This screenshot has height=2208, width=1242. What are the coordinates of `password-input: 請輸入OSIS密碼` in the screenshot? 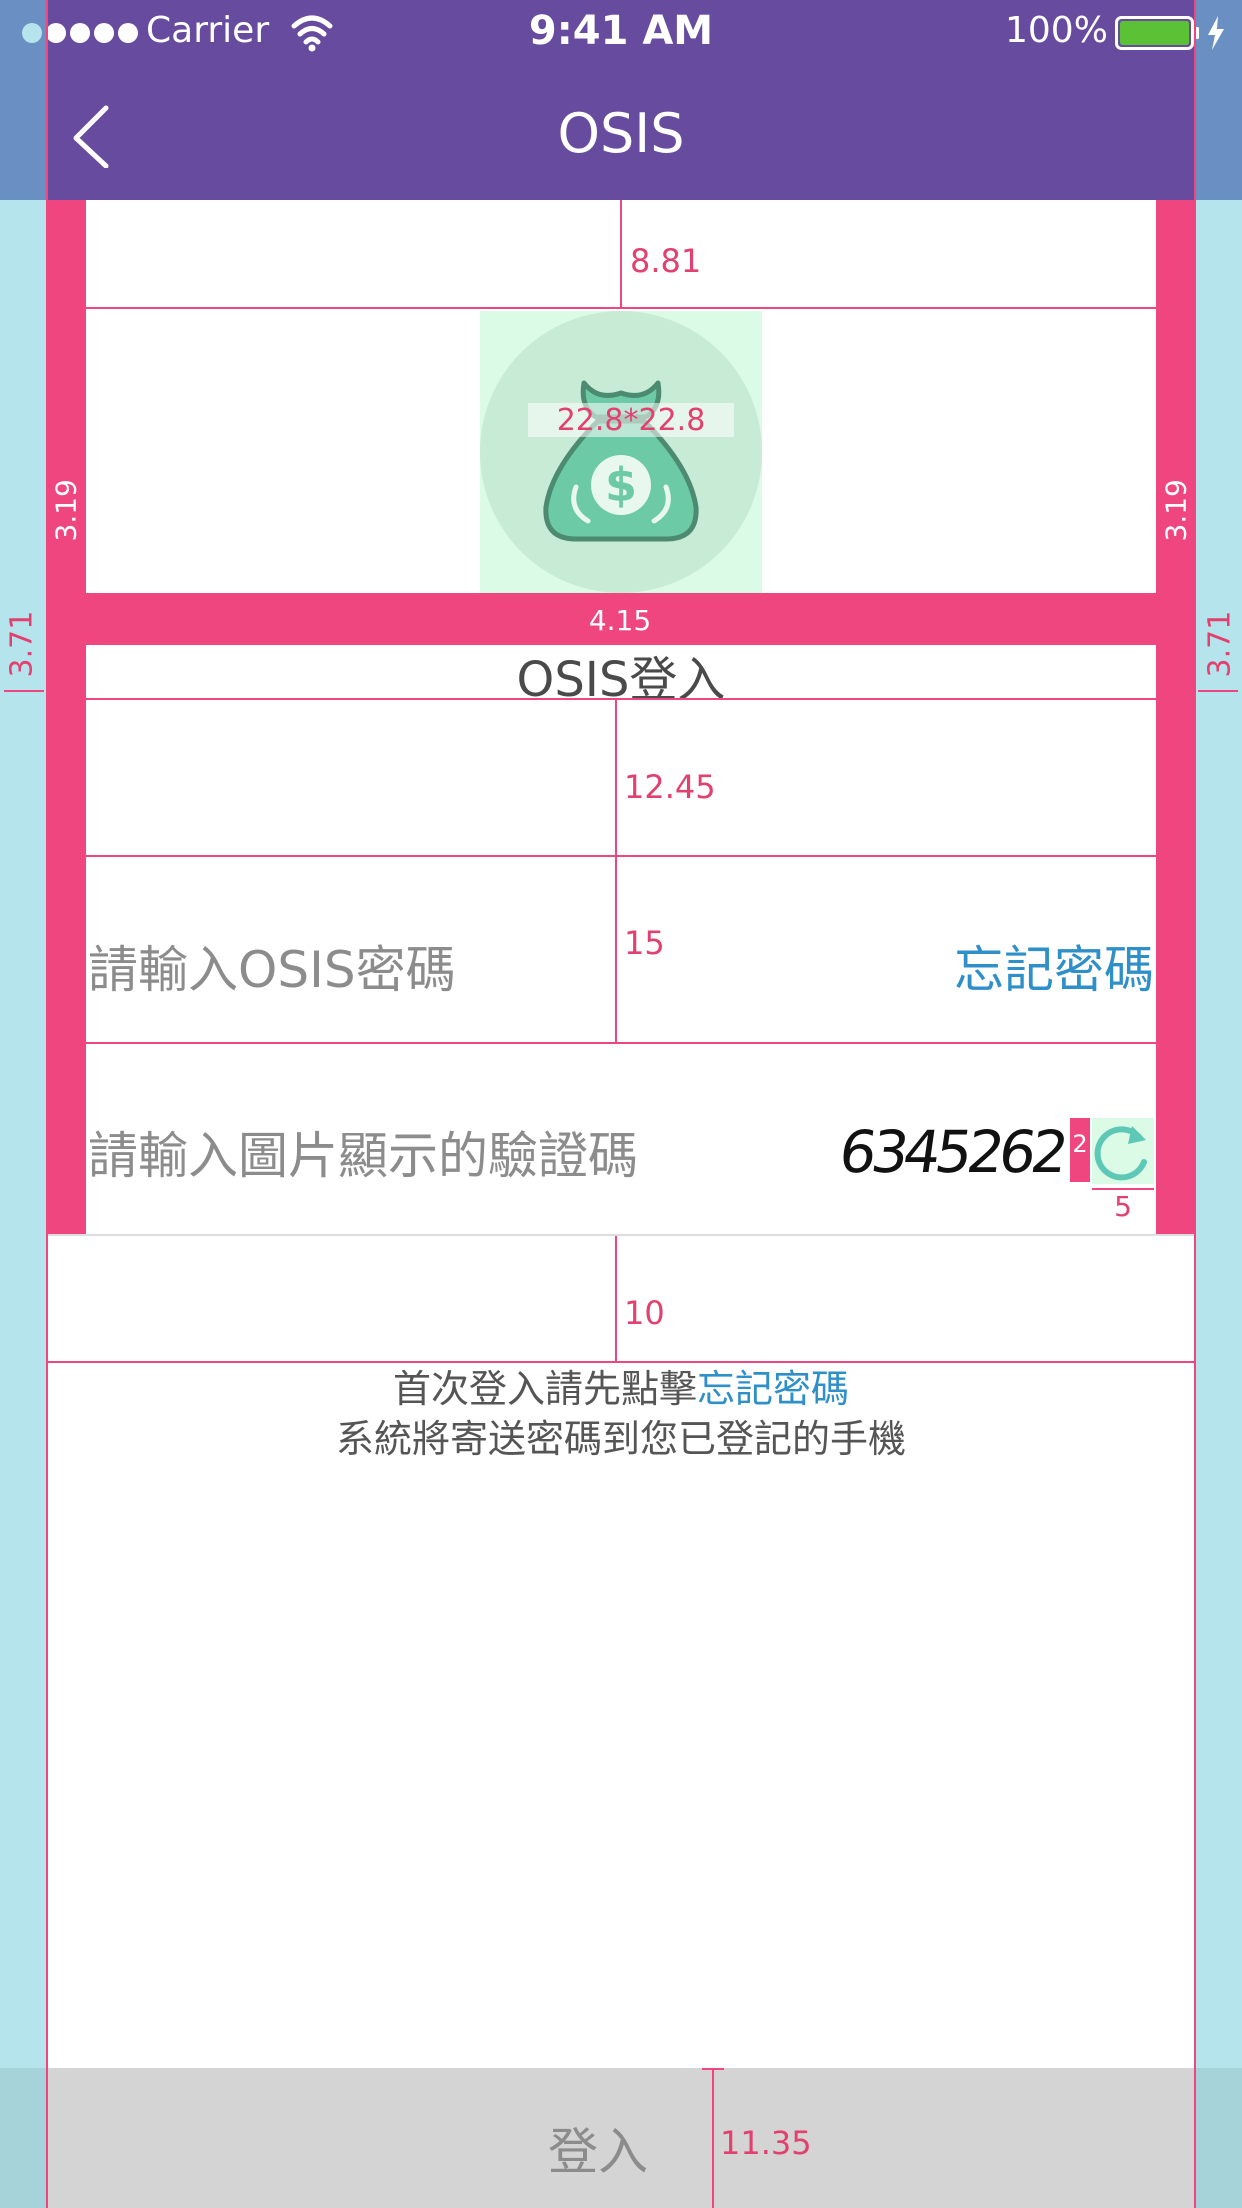 It's located at (272, 966).